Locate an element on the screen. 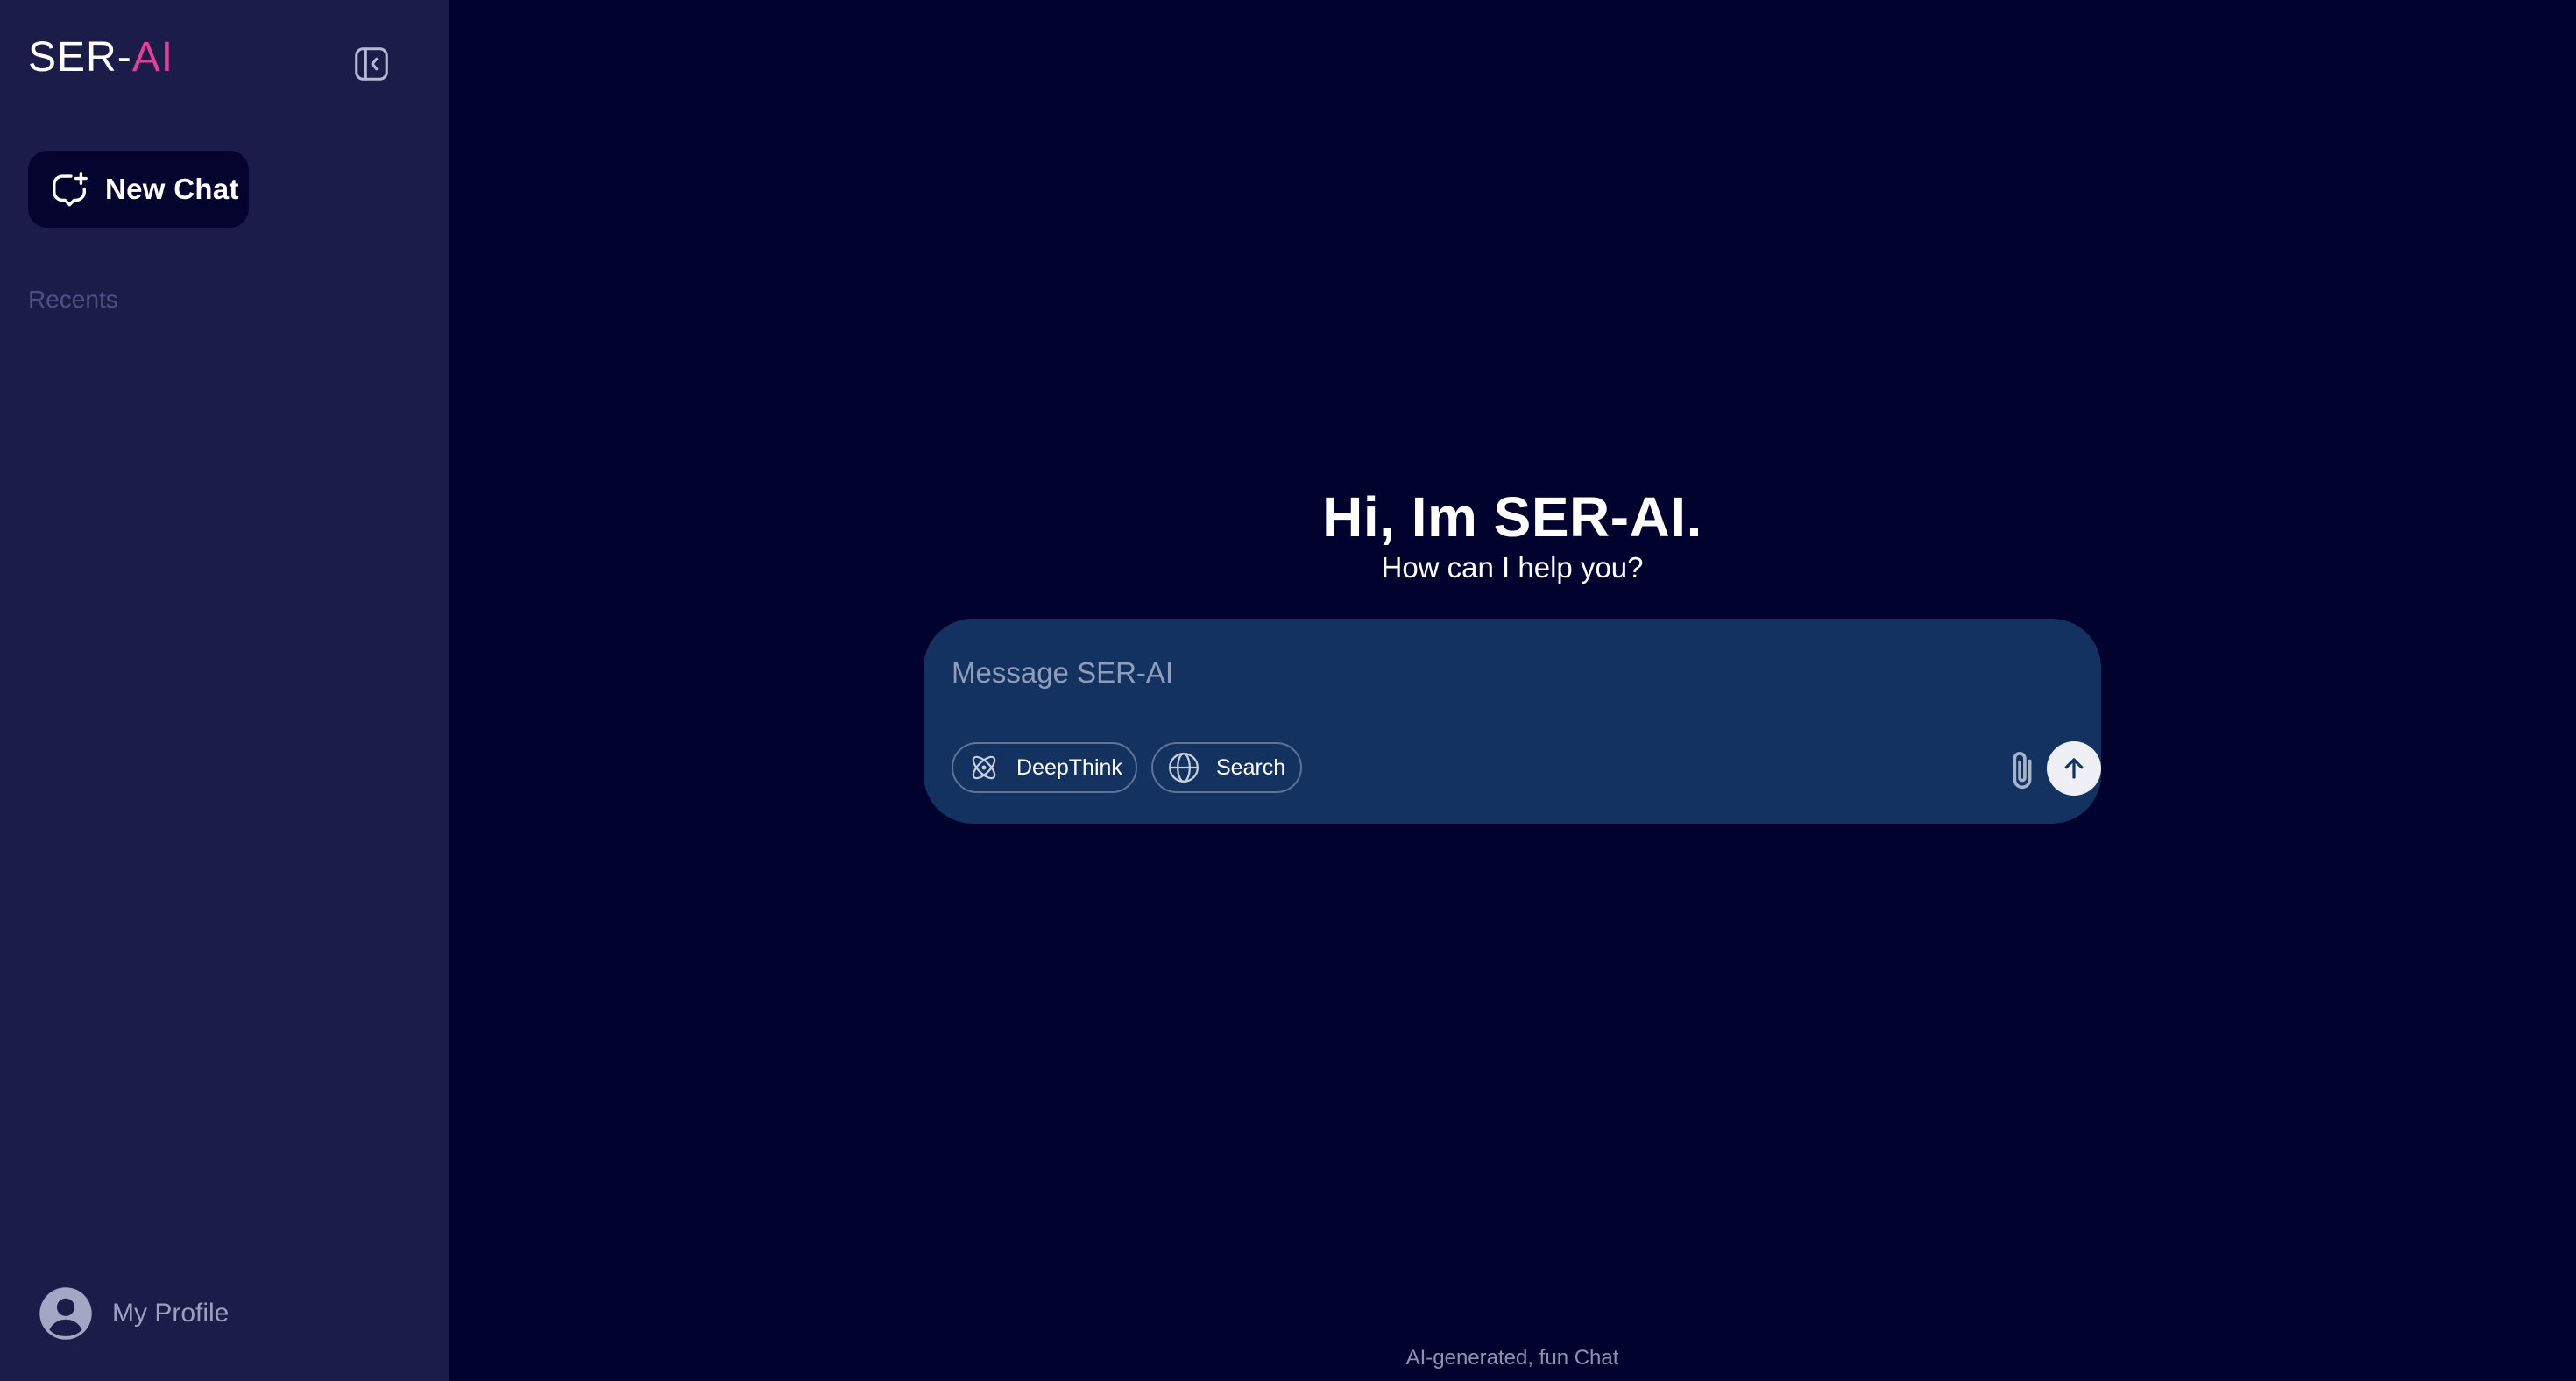 Image resolution: width=2576 pixels, height=1381 pixels. message-input is located at coordinates (1477, 673).